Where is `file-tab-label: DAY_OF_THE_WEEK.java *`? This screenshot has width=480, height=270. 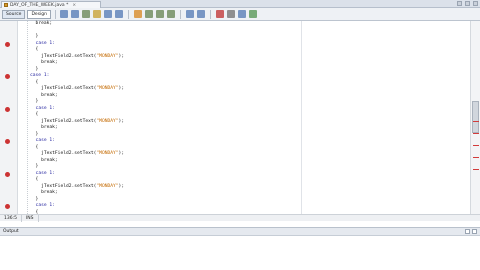 file-tab-label: DAY_OF_THE_WEEK.java * is located at coordinates (39, 5).